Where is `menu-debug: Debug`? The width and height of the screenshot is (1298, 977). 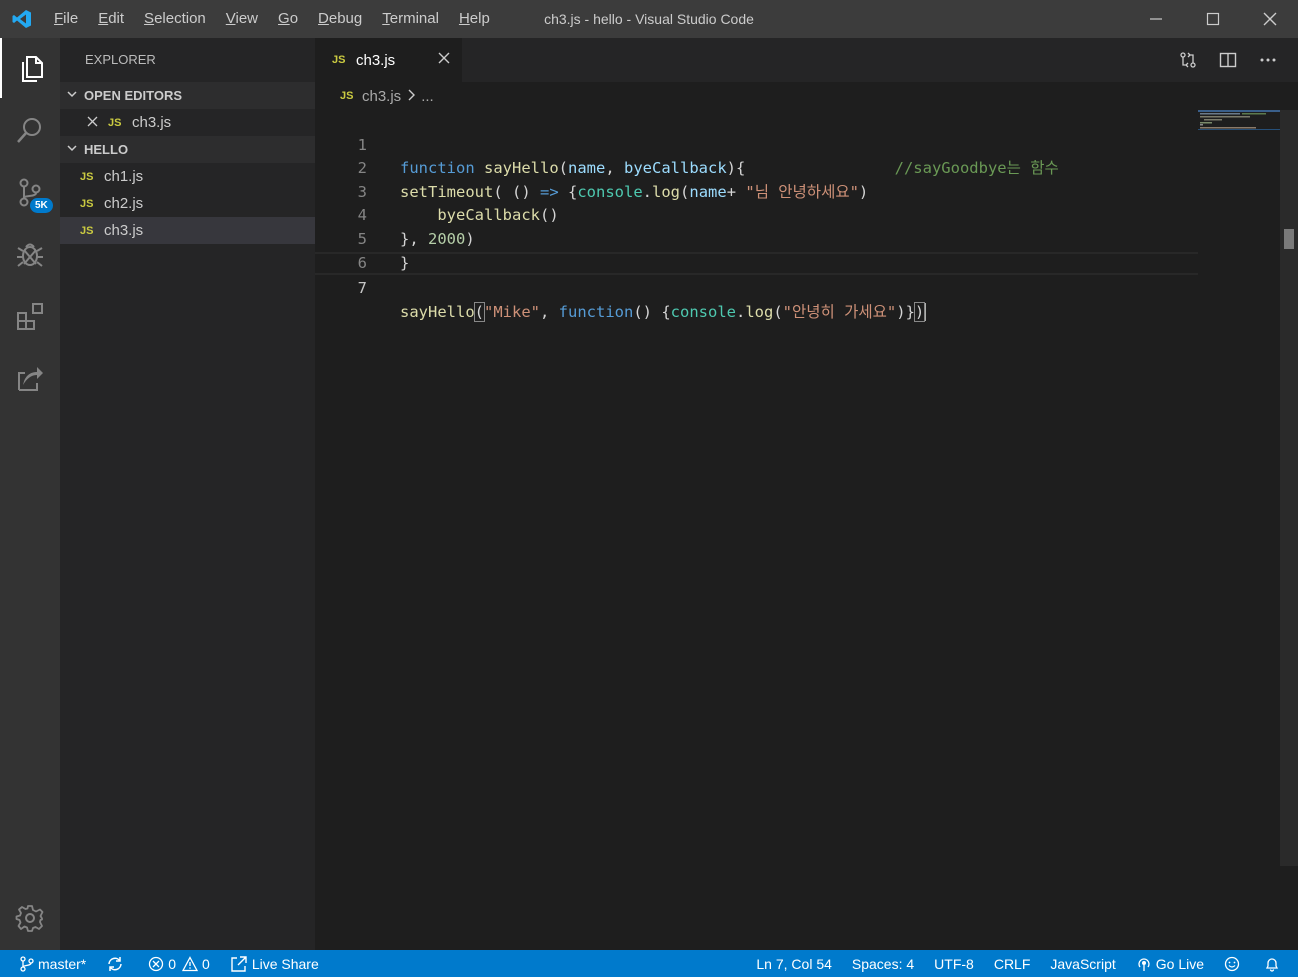
menu-debug: Debug is located at coordinates (340, 19).